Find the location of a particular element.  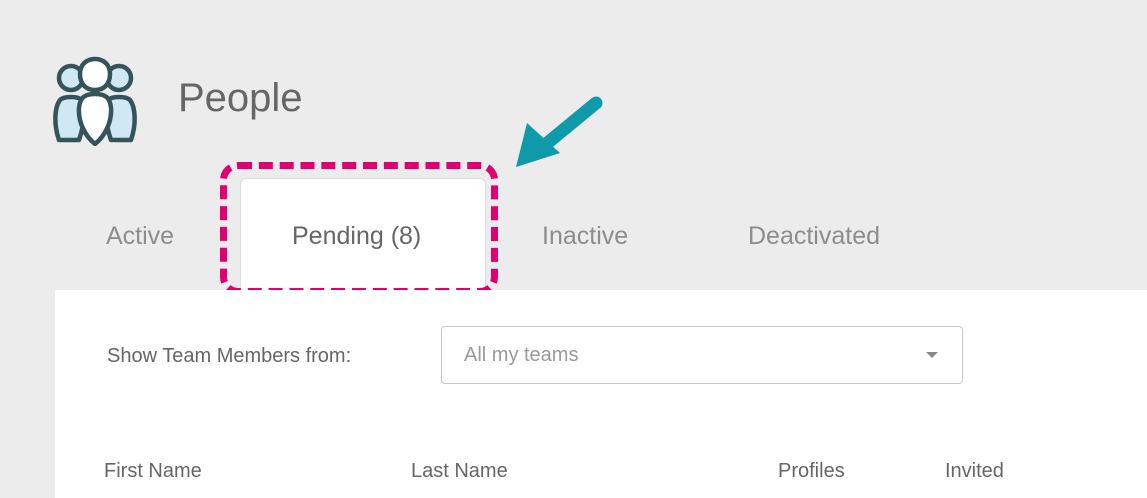

column-header-invited: Invited is located at coordinates (974, 471).